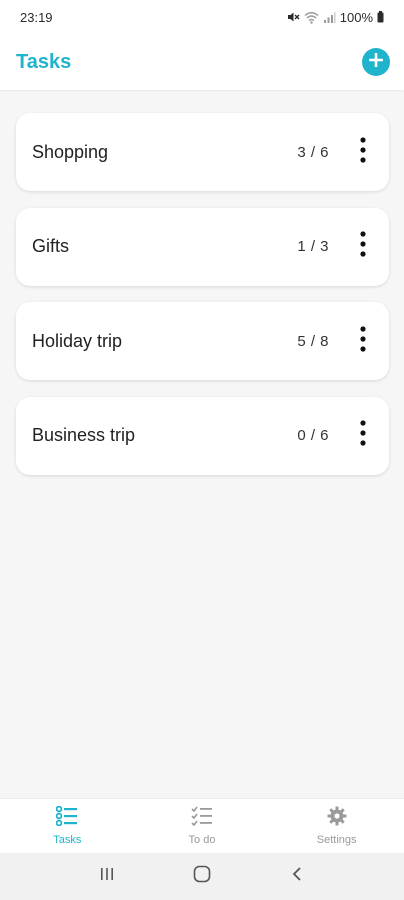  I want to click on task-card-gifts: Gifts 1 / 3, so click(202, 246).